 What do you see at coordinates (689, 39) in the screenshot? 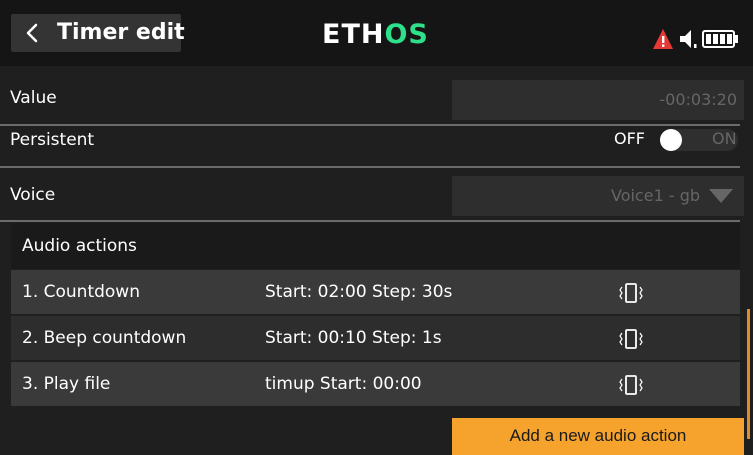
I see `speaker-icon` at bounding box center [689, 39].